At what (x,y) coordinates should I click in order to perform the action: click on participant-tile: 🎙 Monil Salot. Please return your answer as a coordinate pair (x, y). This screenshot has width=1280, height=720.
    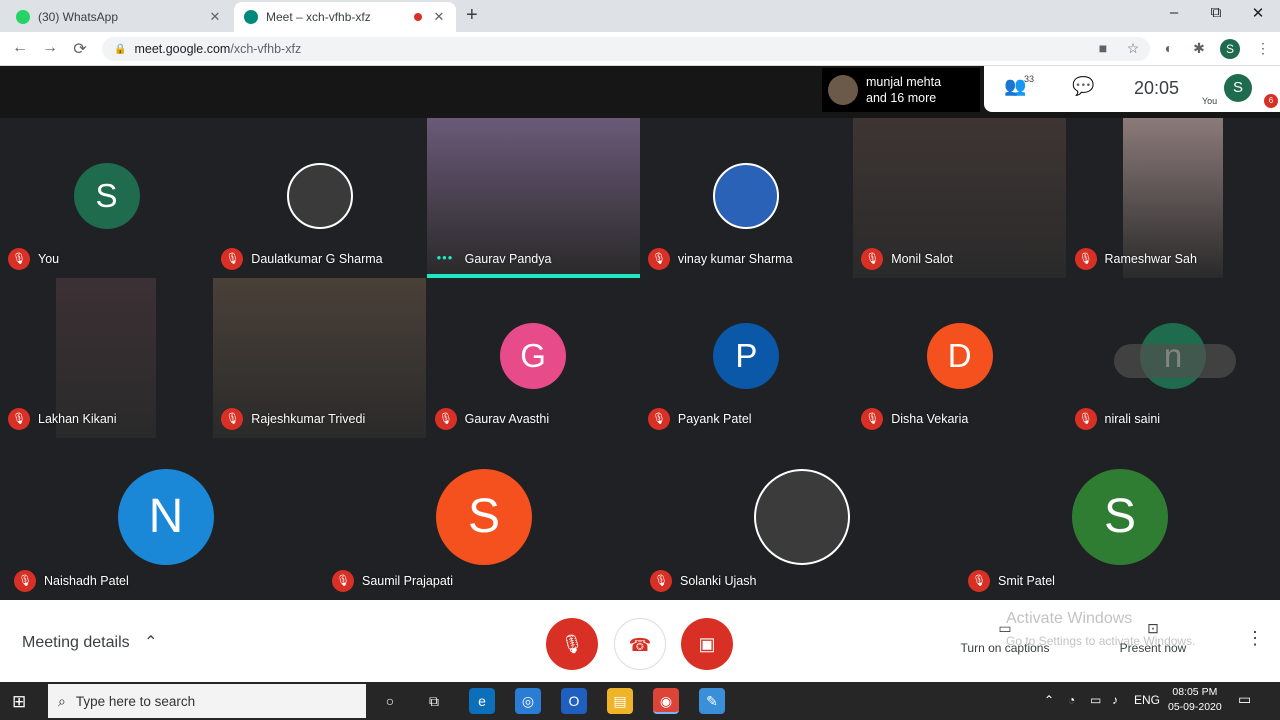
    Looking at the image, I should click on (960, 198).